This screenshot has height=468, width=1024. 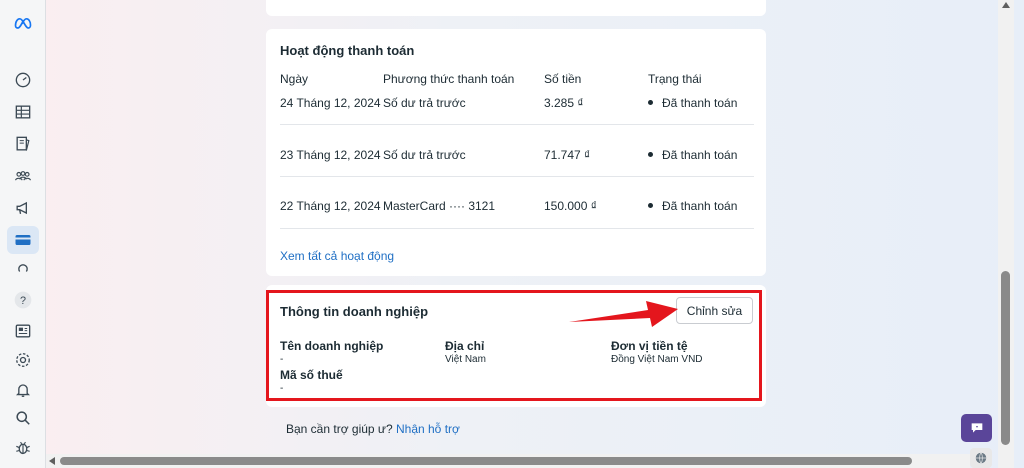 I want to click on row-amount: 150.000 ₫, so click(x=570, y=206).